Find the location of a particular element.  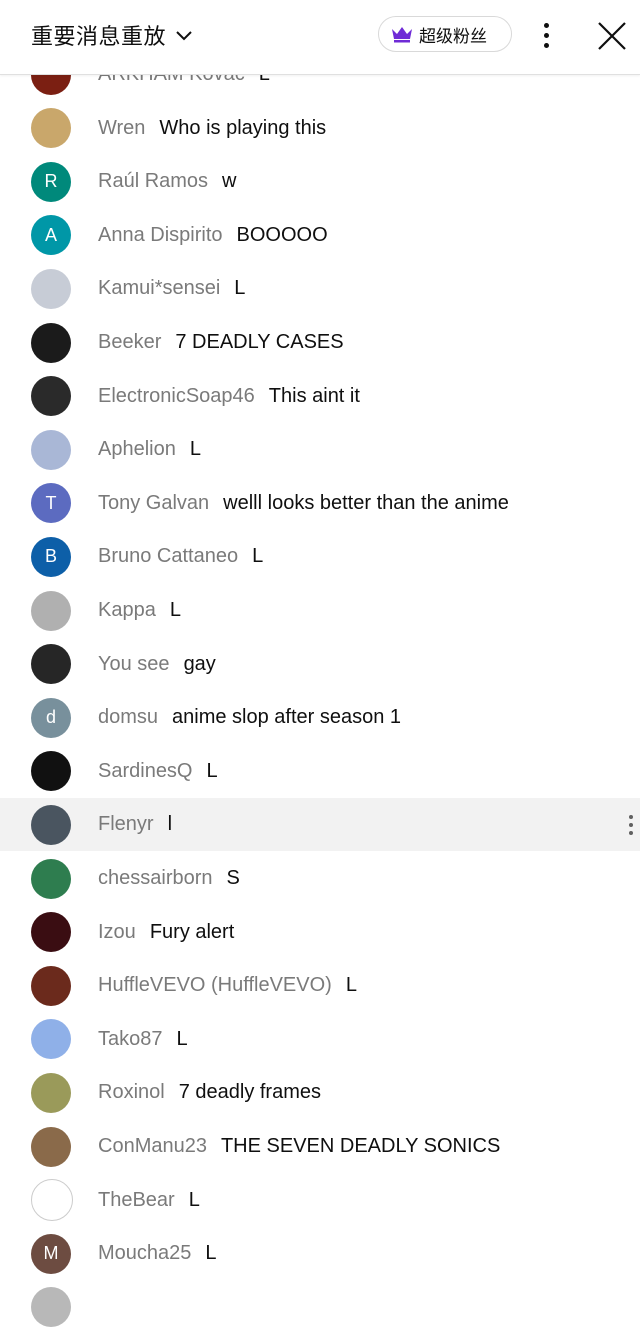

message-author: Kamui*sensei is located at coordinates (159, 288).